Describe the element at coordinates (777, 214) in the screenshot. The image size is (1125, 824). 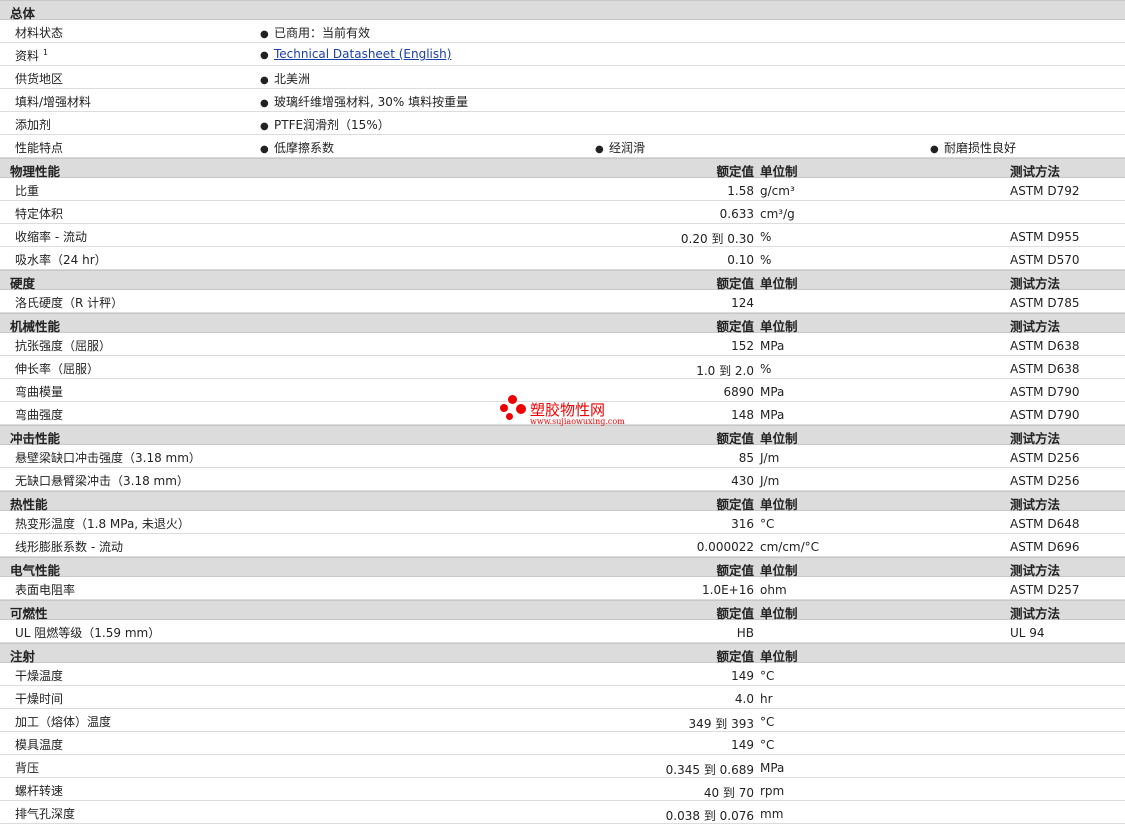
I see `property-unit: cm³/g` at that location.